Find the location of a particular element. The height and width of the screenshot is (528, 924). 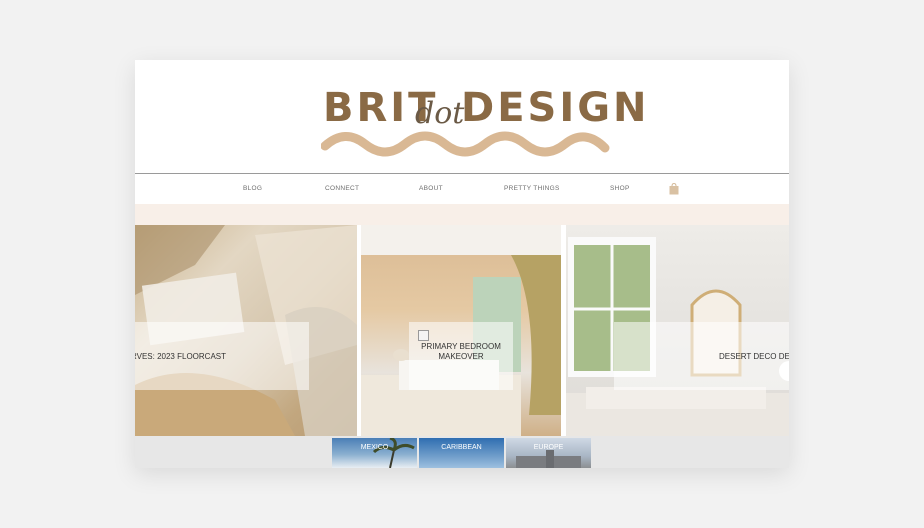

nav-connect: CONNECT is located at coordinates (342, 188).